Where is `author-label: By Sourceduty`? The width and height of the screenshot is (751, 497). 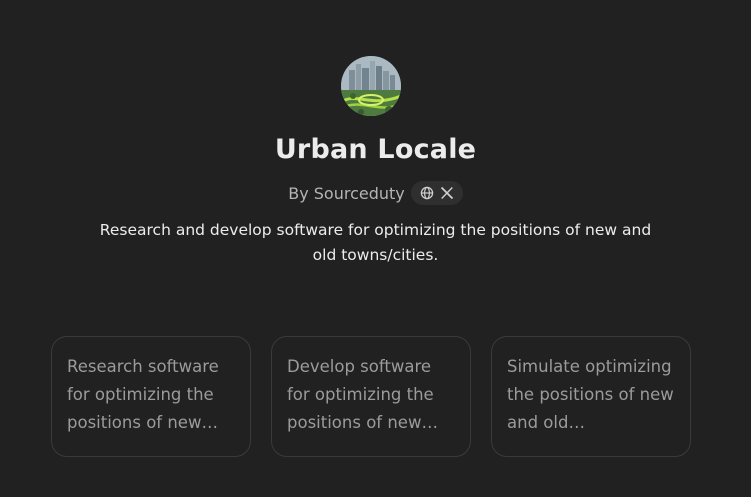
author-label: By Sourceduty is located at coordinates (346, 193).